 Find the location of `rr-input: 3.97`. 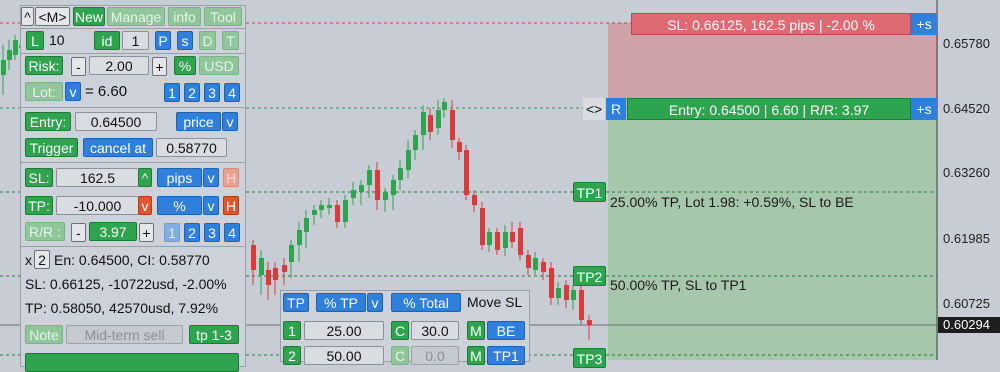

rr-input: 3.97 is located at coordinates (113, 231).